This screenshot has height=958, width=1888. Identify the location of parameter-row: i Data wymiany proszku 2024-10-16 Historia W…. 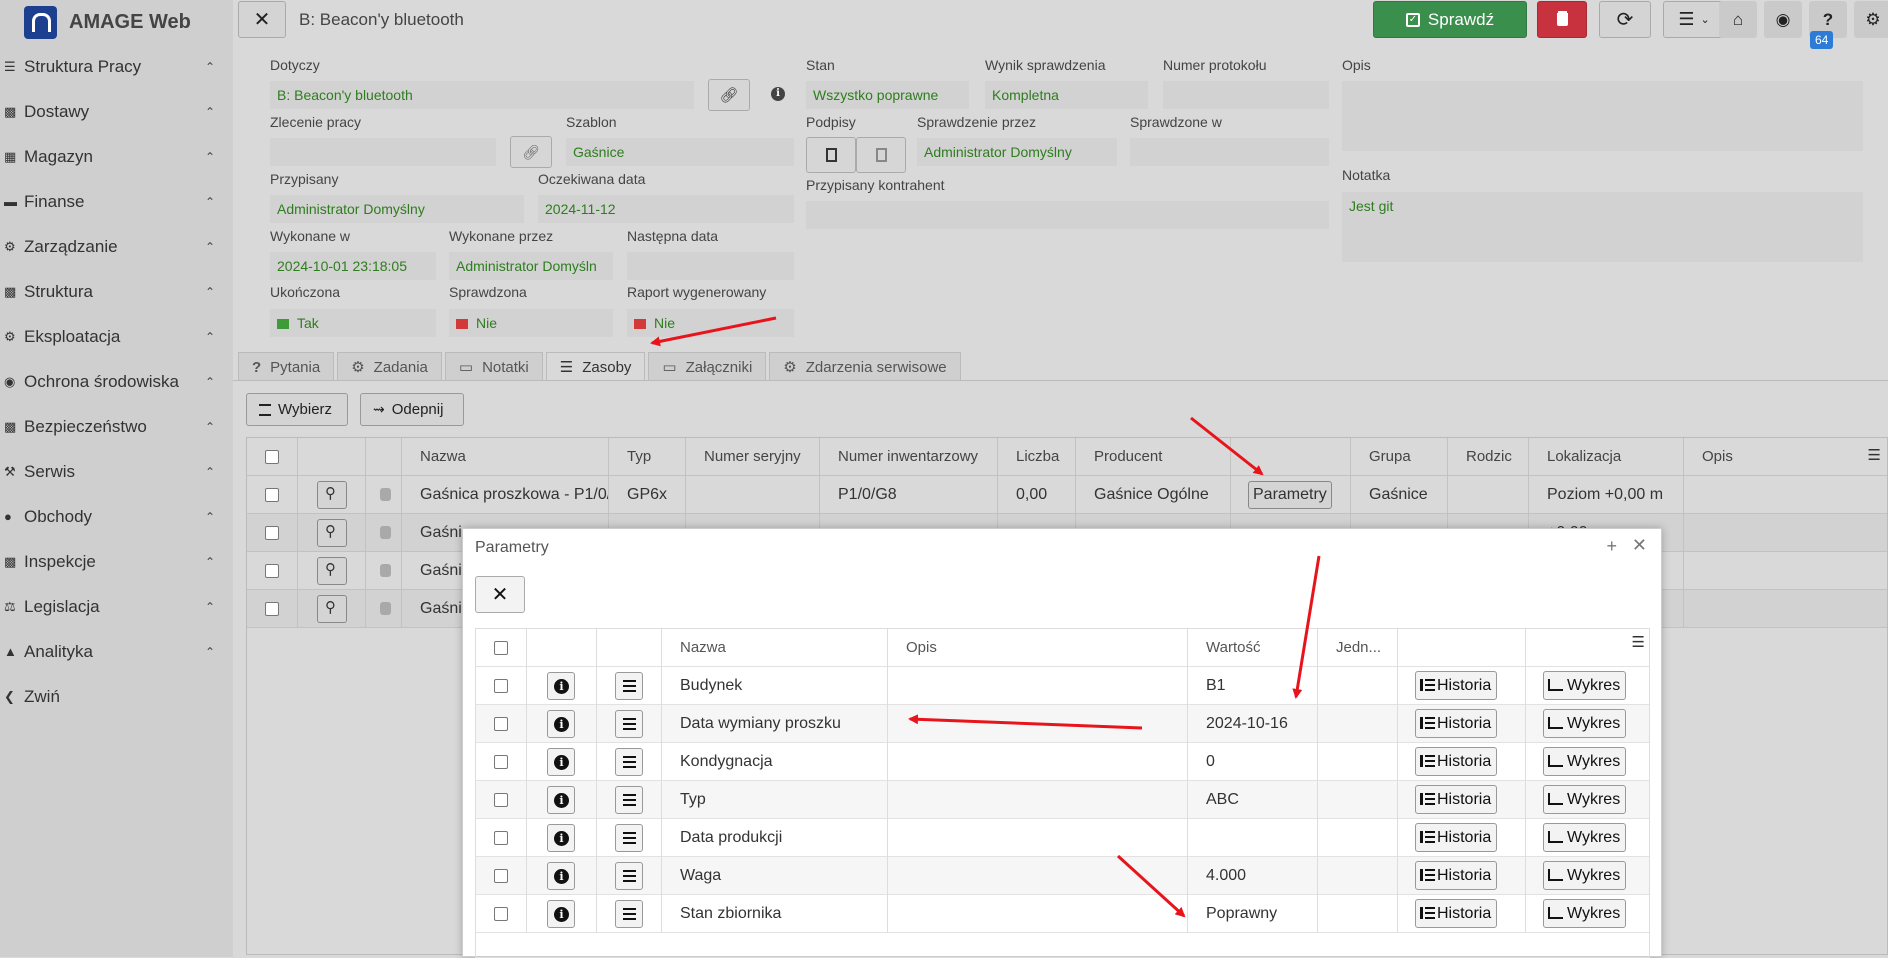
(1062, 724).